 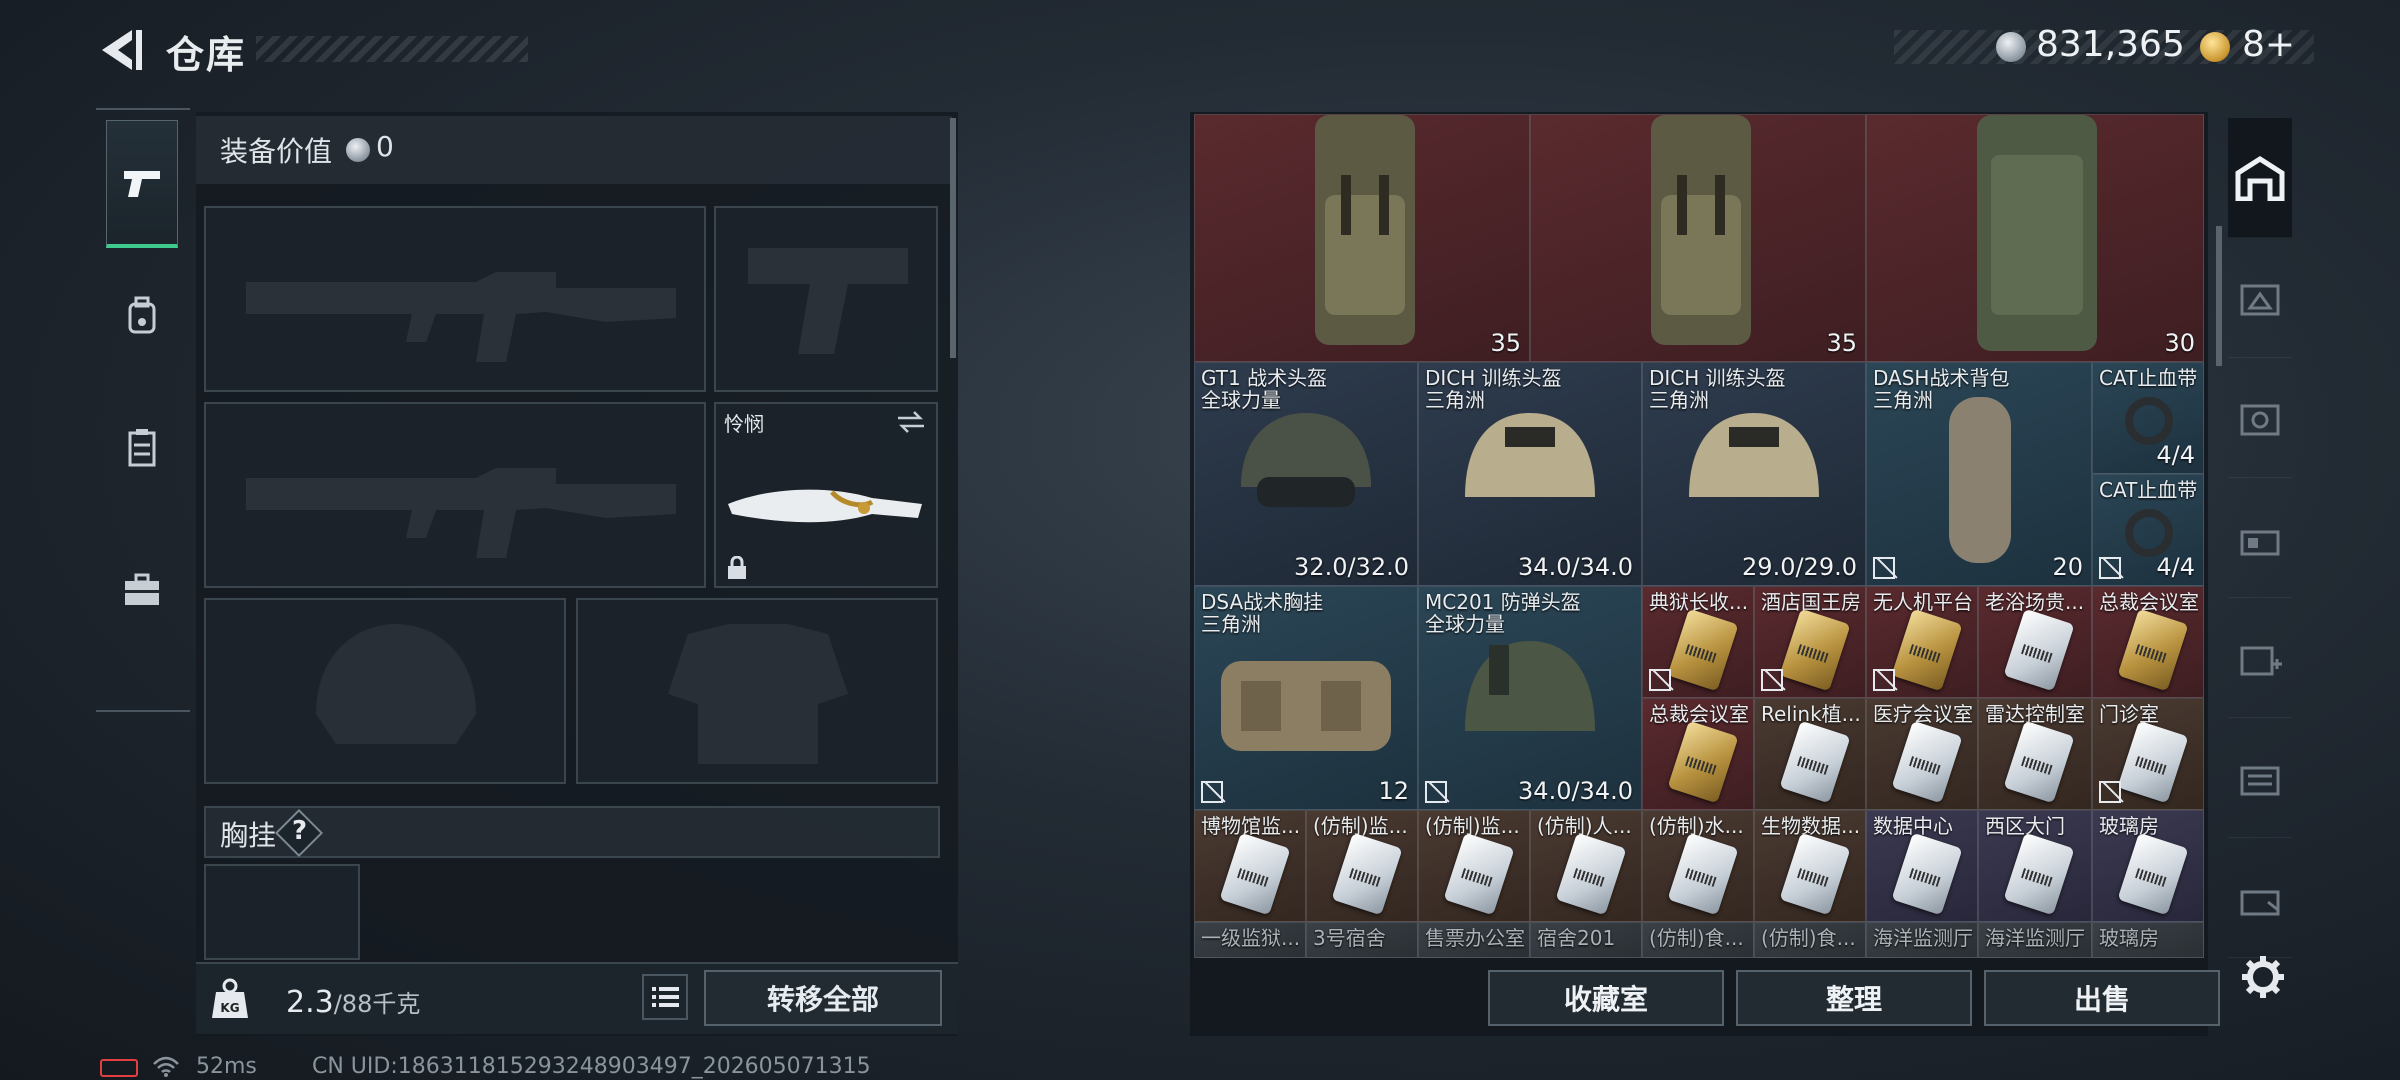 I want to click on weight-icon: KG, so click(x=230, y=998).